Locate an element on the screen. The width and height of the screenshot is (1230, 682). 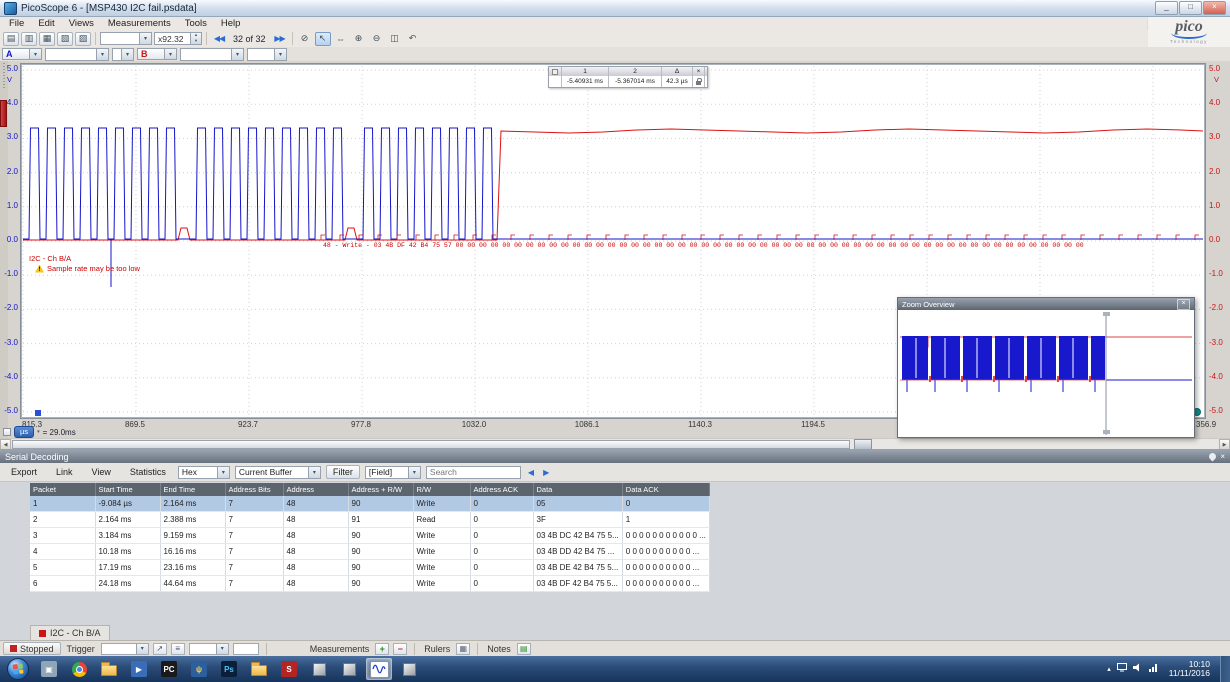
zoom-out-icon: ⊖ is located at coordinates (377, 39).